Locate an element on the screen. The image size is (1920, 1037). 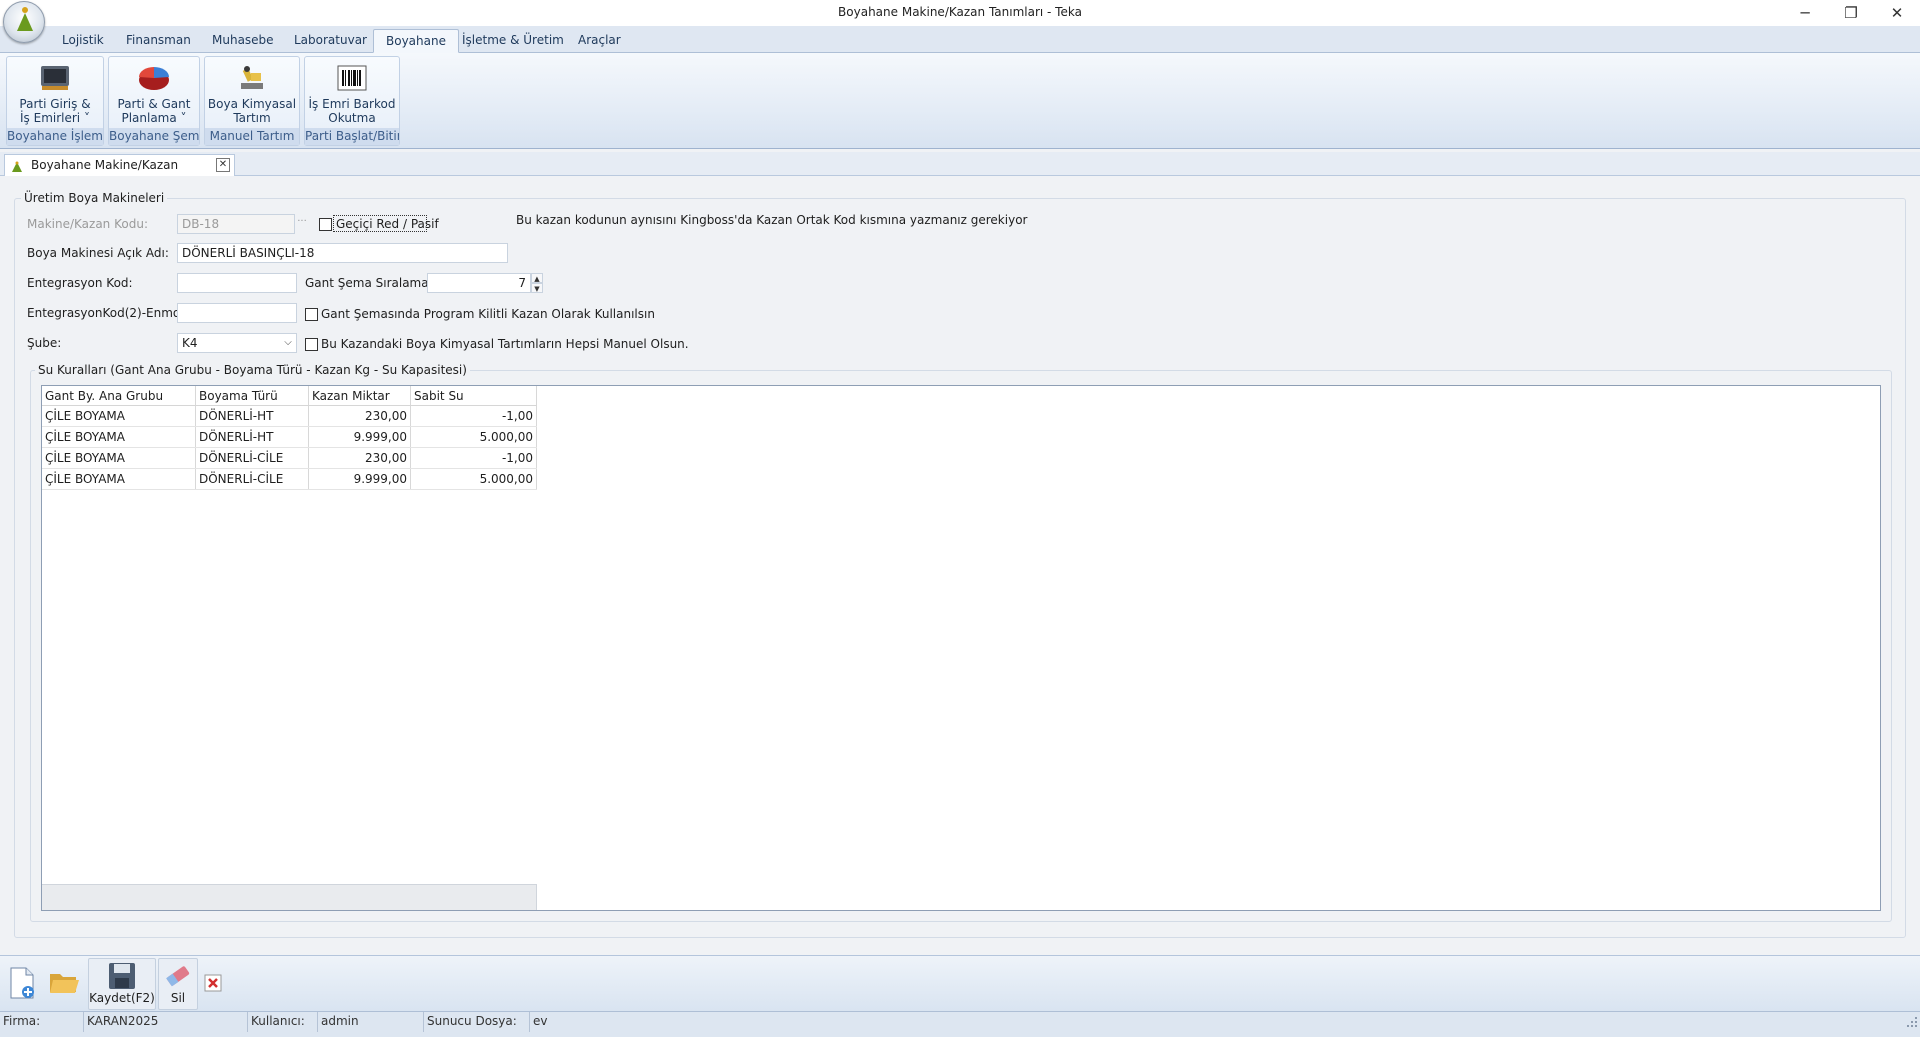
app-logo-icon is located at coordinates (25, 22).